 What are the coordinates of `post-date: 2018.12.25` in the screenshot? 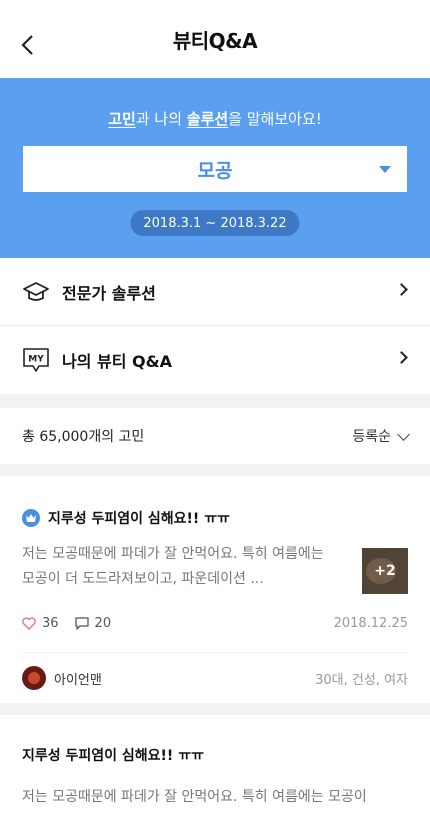 It's located at (370, 623).